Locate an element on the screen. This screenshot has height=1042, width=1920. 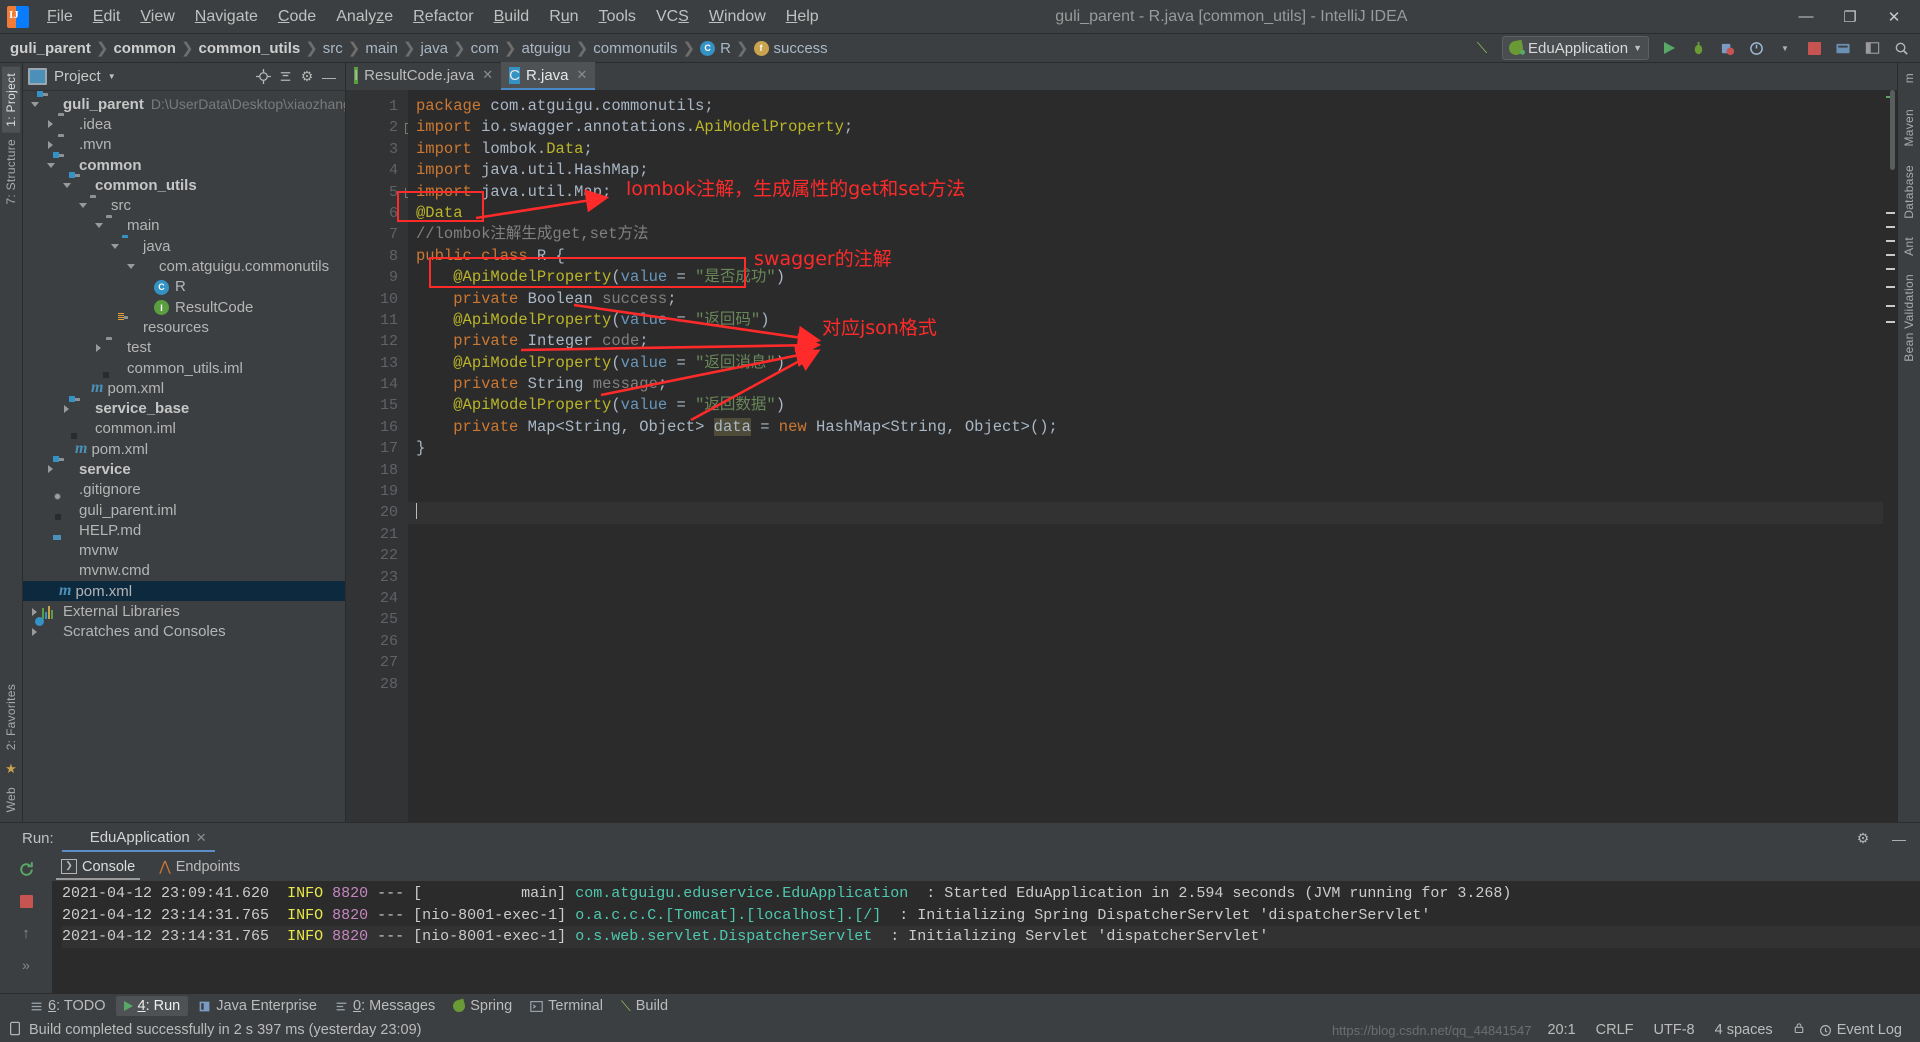
menu-navigate: Navigate is located at coordinates (226, 17).